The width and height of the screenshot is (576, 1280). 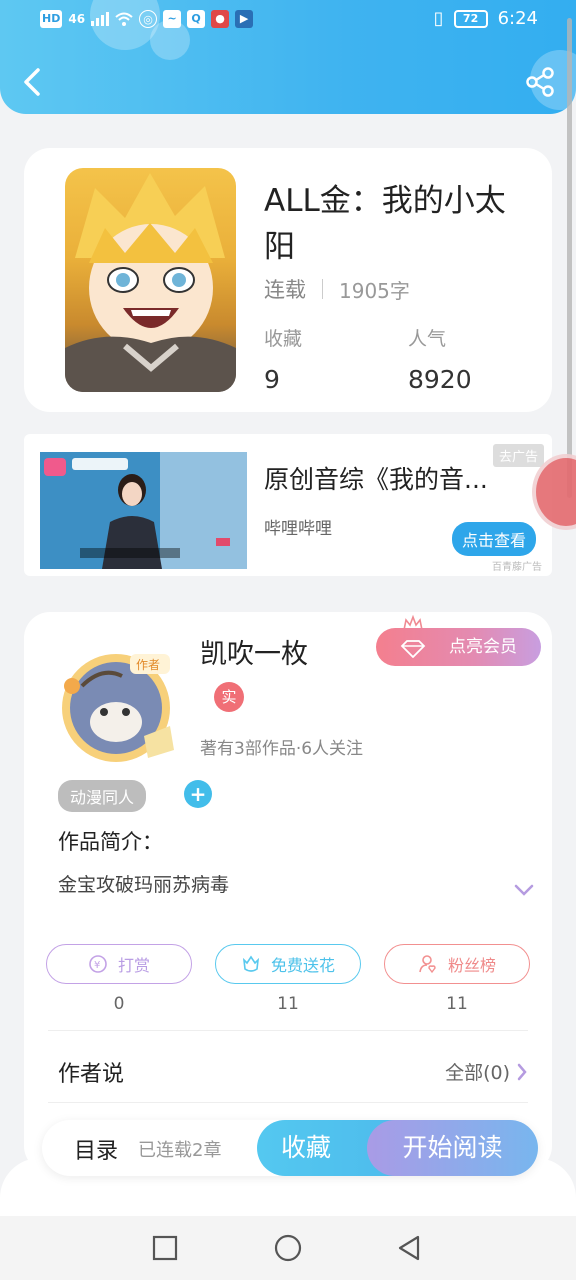 What do you see at coordinates (229, 697) in the screenshot?
I see `verified-badge: 实` at bounding box center [229, 697].